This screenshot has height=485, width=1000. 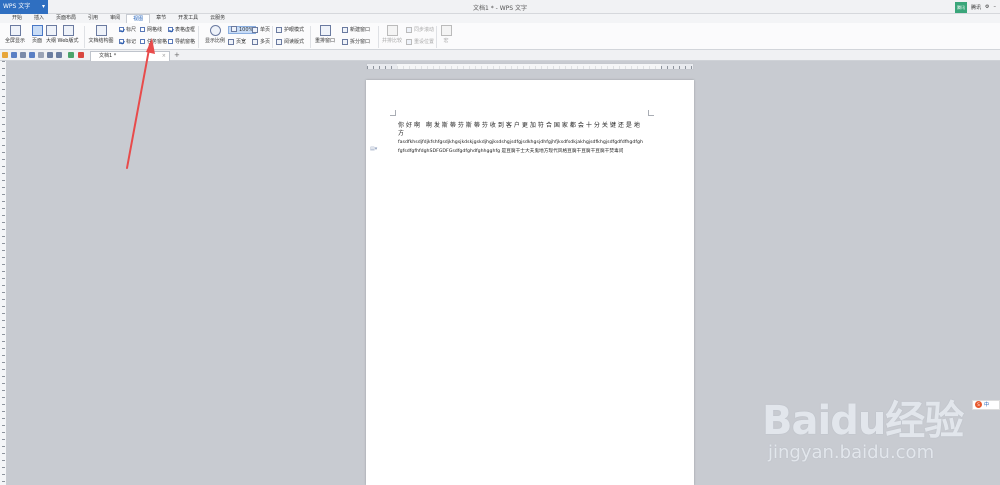 What do you see at coordinates (14, 55) in the screenshot?
I see `save-icon` at bounding box center [14, 55].